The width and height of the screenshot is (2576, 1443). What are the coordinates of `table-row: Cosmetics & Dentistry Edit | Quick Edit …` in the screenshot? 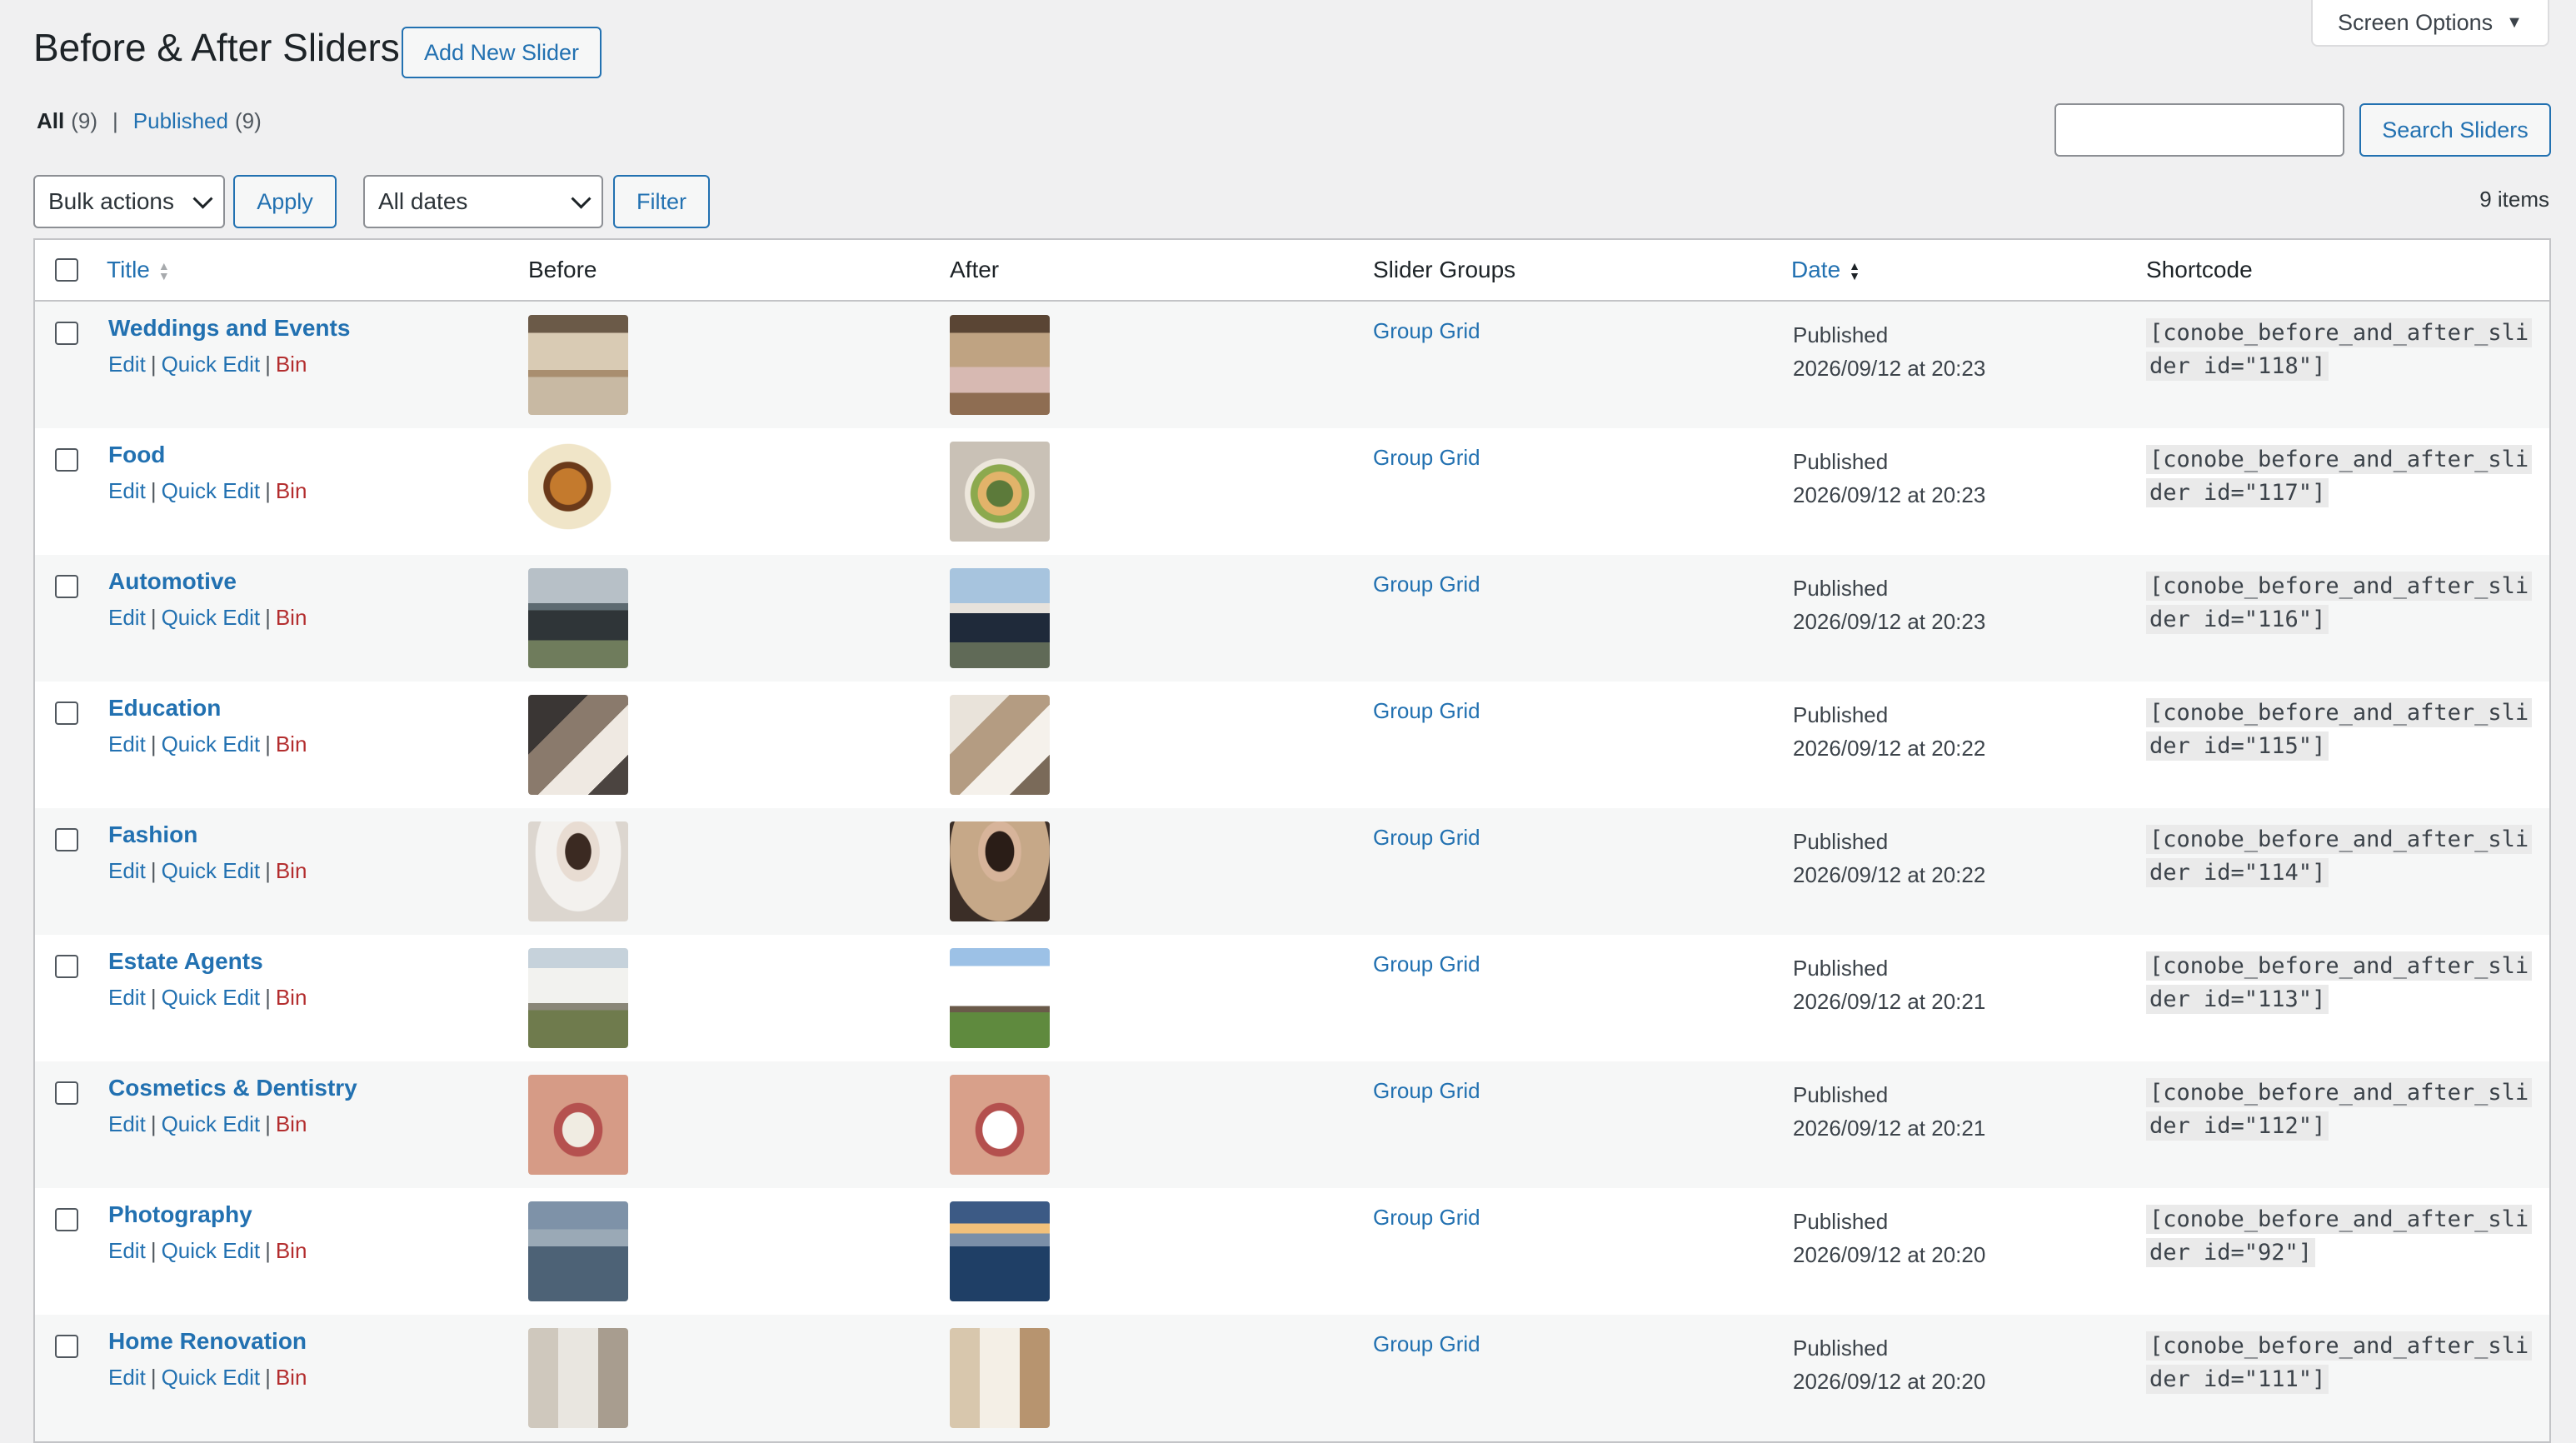 It's located at (1292, 1124).